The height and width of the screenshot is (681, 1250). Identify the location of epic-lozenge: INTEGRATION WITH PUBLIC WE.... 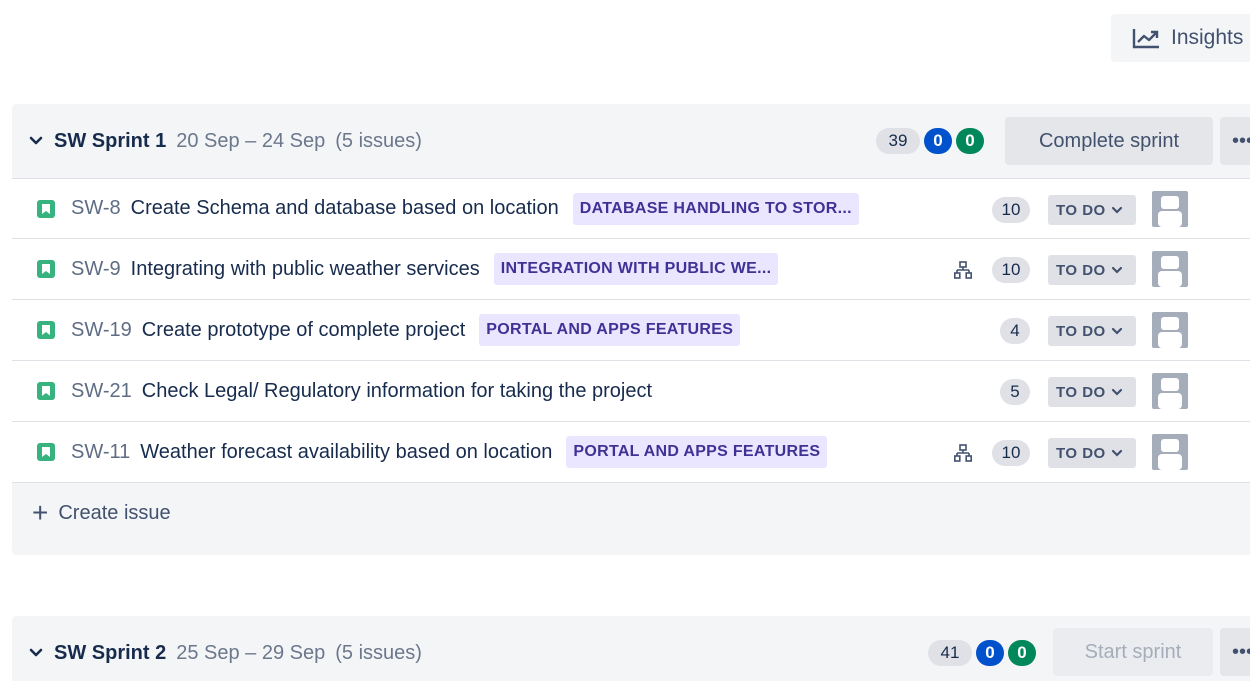
(636, 269).